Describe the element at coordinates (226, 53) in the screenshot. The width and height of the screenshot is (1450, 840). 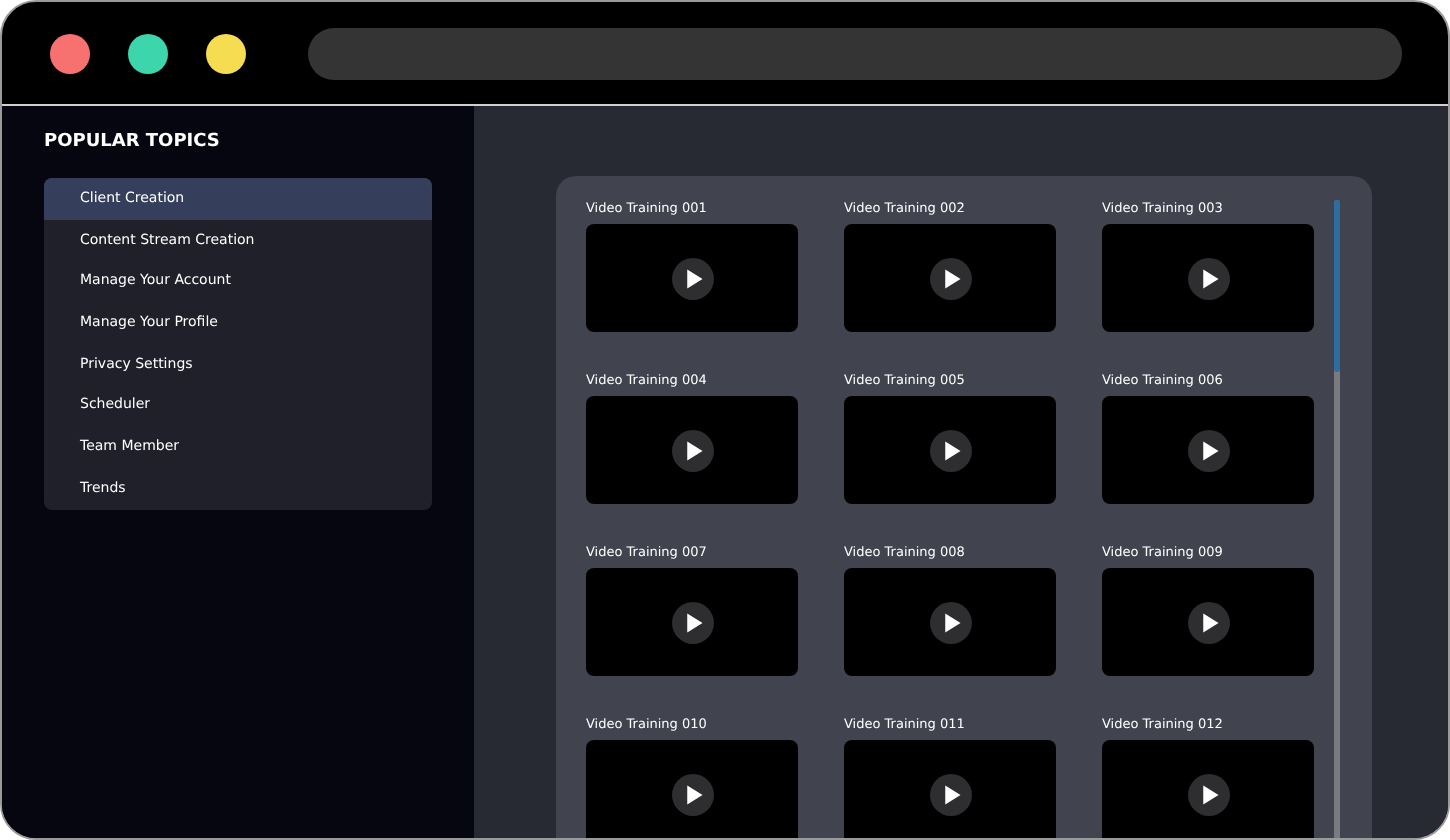
I see `minimize-icon` at that location.